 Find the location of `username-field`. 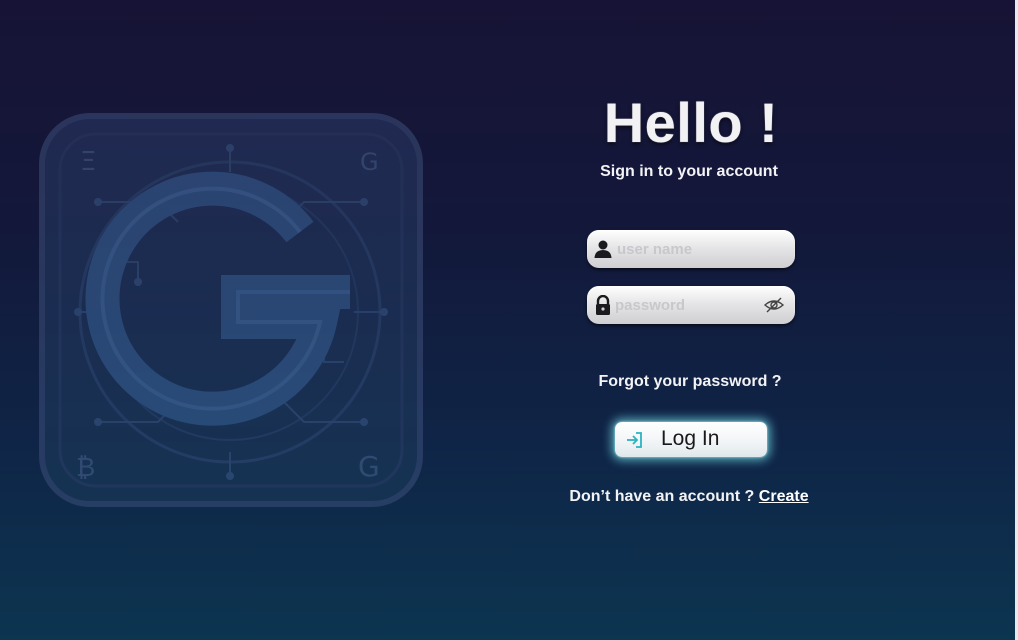

username-field is located at coordinates (691, 249).